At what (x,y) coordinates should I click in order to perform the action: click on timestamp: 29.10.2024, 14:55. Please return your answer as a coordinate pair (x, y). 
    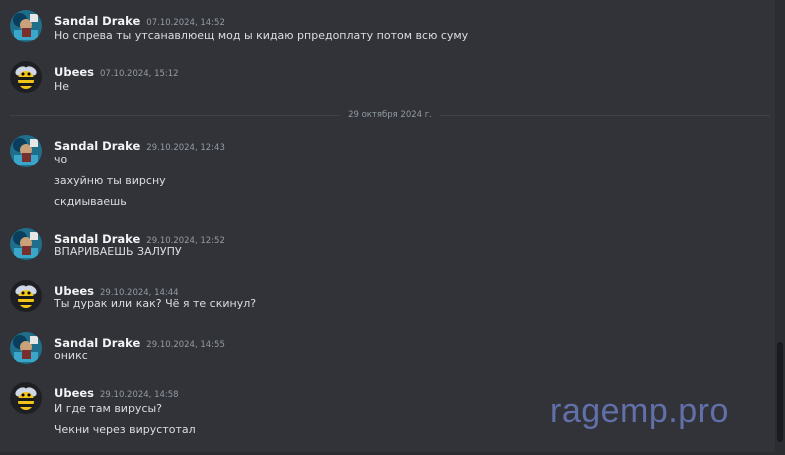
    Looking at the image, I should click on (185, 345).